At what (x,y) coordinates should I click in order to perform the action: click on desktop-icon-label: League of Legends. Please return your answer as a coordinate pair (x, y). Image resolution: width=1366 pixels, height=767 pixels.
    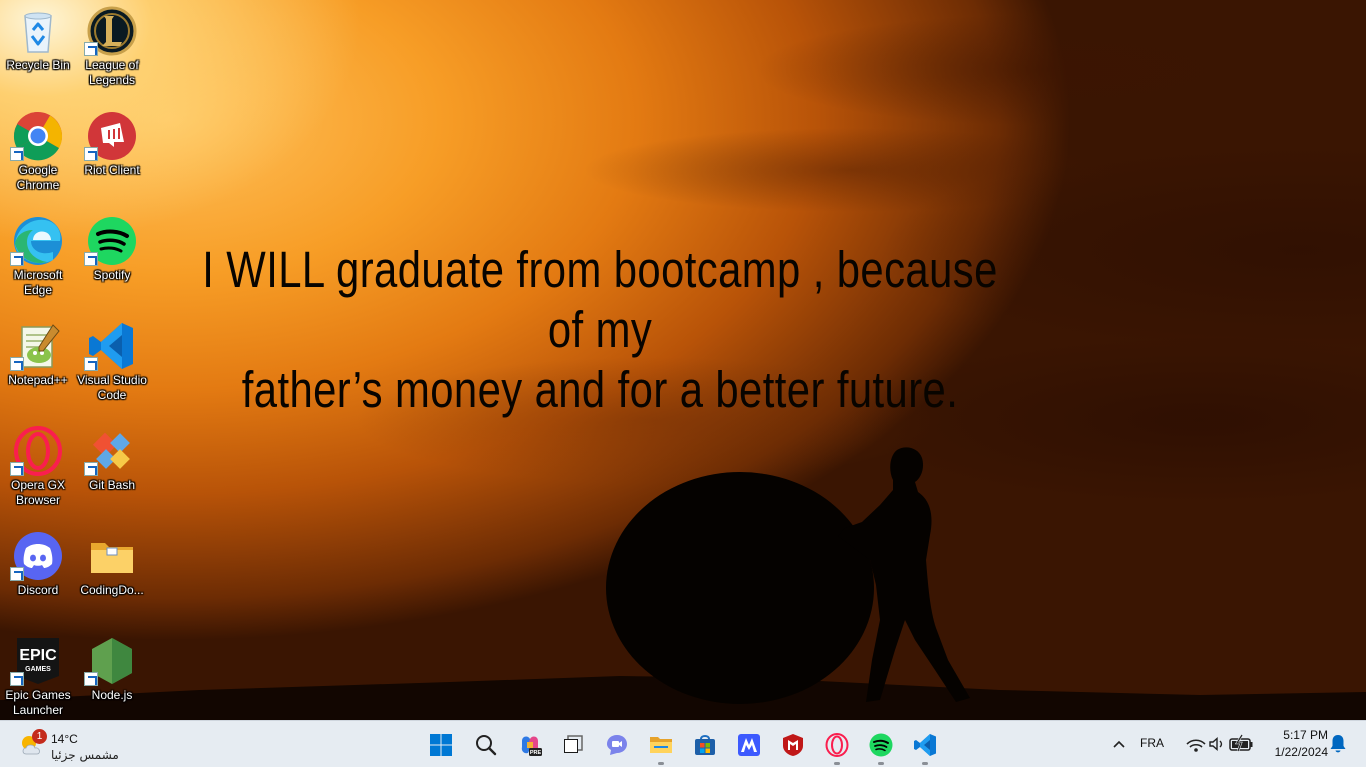
    Looking at the image, I should click on (112, 72).